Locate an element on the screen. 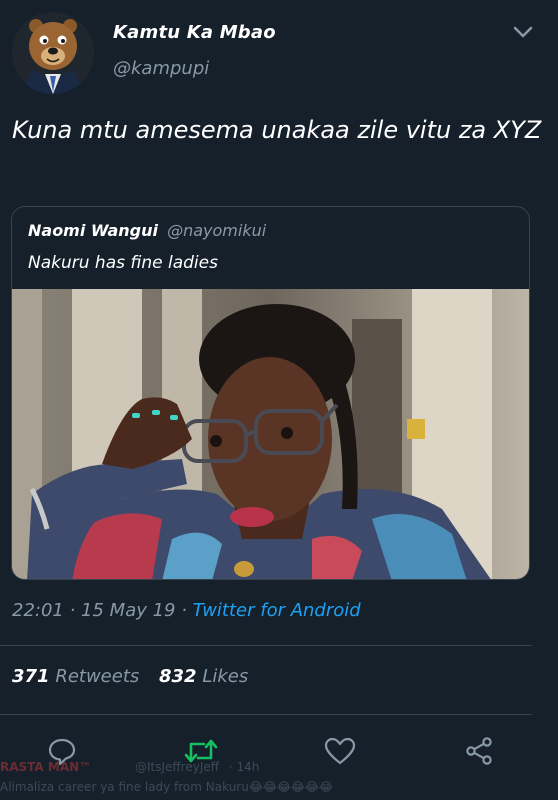 This screenshot has height=800, width=558. quoted-author-name: Naomi Wangui is located at coordinates (93, 230).